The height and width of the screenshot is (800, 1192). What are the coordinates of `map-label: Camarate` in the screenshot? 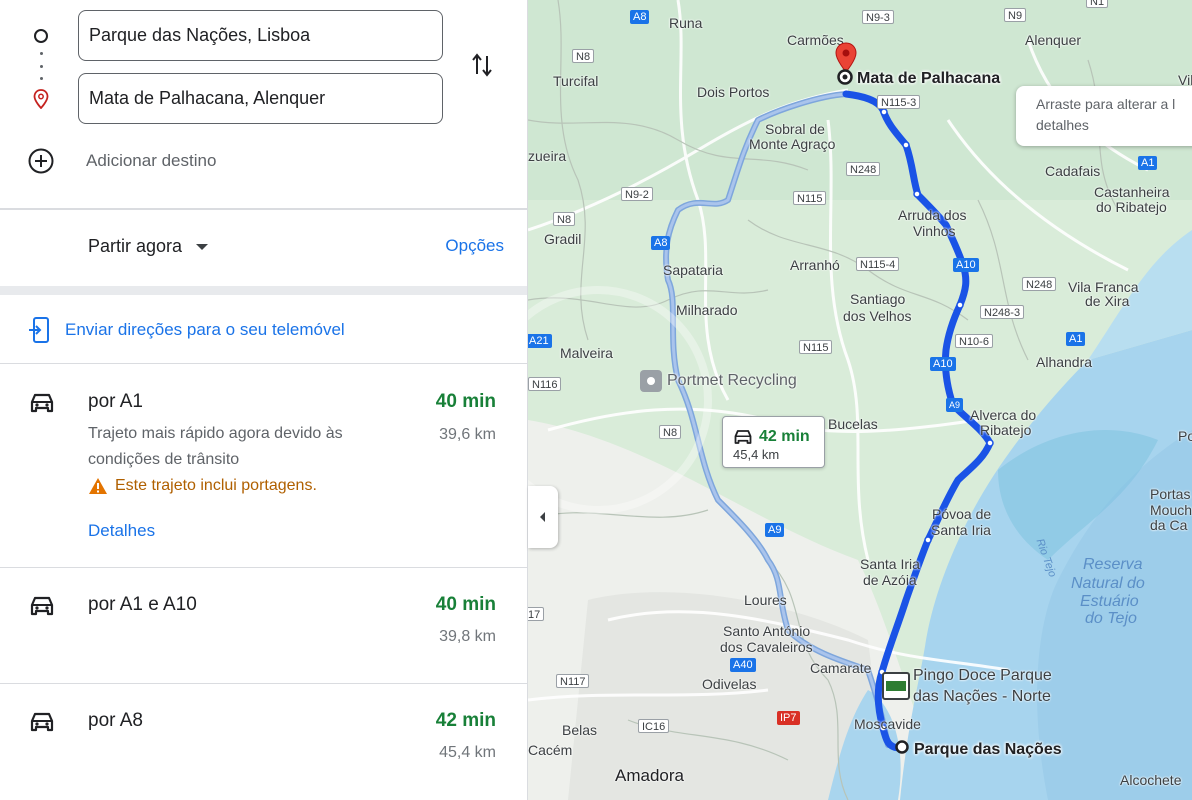 It's located at (841, 668).